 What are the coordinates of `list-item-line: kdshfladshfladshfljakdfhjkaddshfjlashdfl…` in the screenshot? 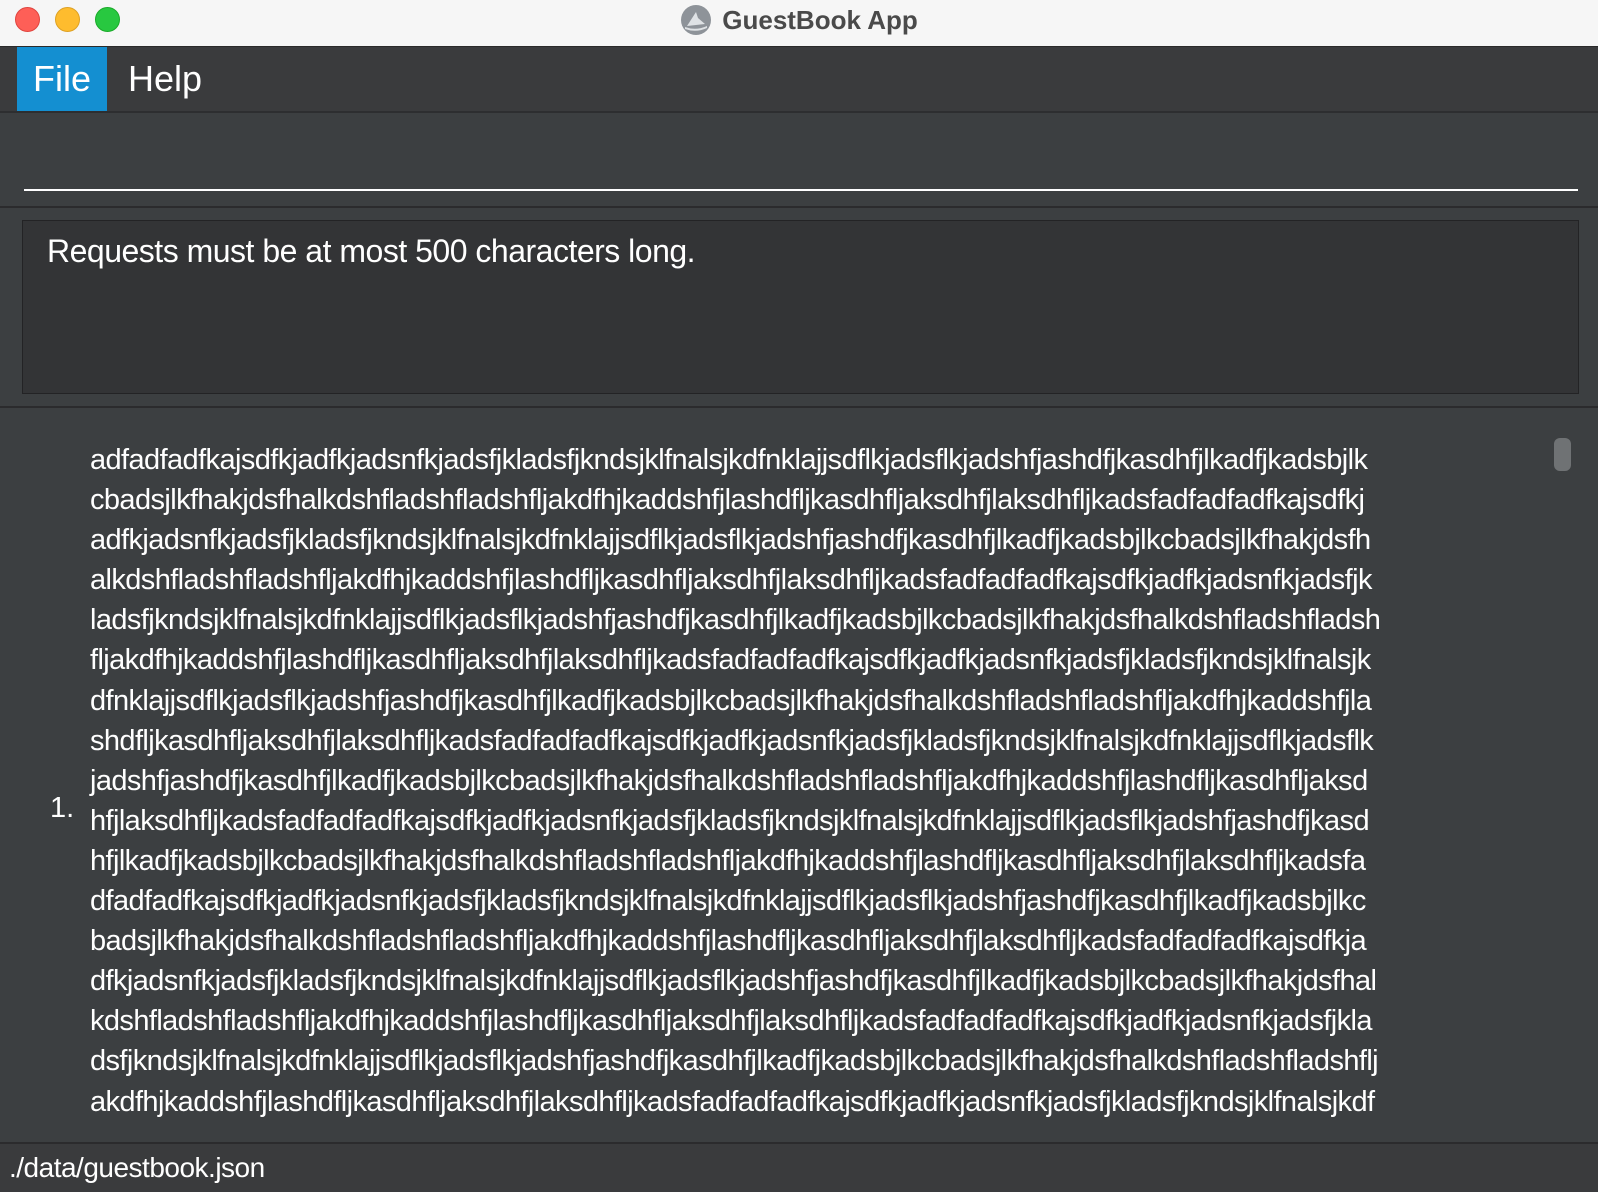 It's located at (731, 1021).